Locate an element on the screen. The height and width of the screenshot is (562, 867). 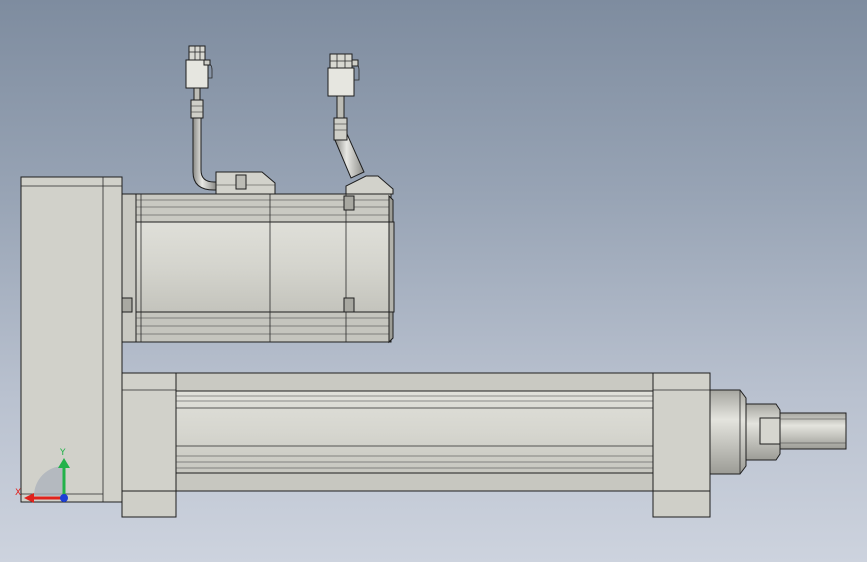
connector-left is located at coordinates (199, 67).